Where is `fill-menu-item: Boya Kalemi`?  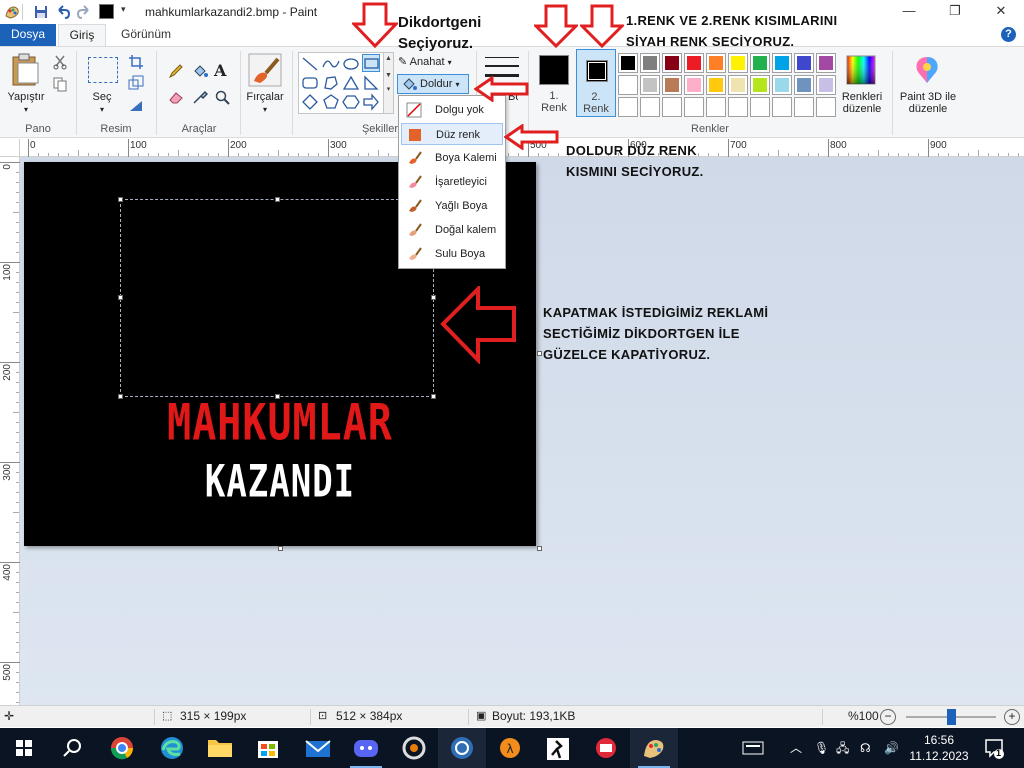
fill-menu-item: Boya Kalemi is located at coordinates (452, 158).